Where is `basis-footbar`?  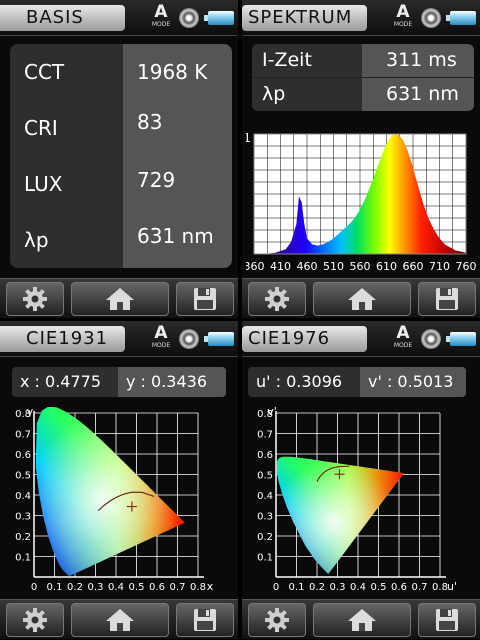
basis-footbar is located at coordinates (119, 298).